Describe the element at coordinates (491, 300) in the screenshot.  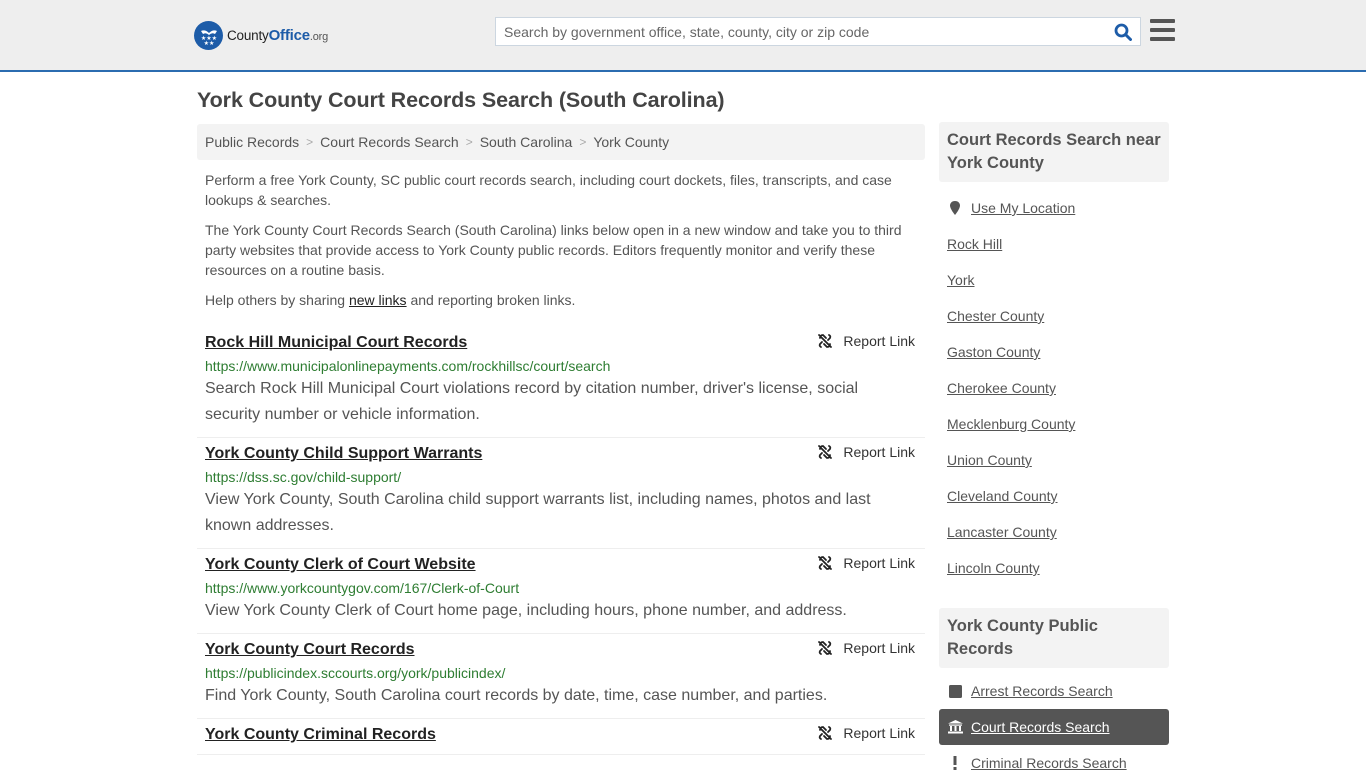
I see `intro-text-after-link: and reporting broken links.` at that location.